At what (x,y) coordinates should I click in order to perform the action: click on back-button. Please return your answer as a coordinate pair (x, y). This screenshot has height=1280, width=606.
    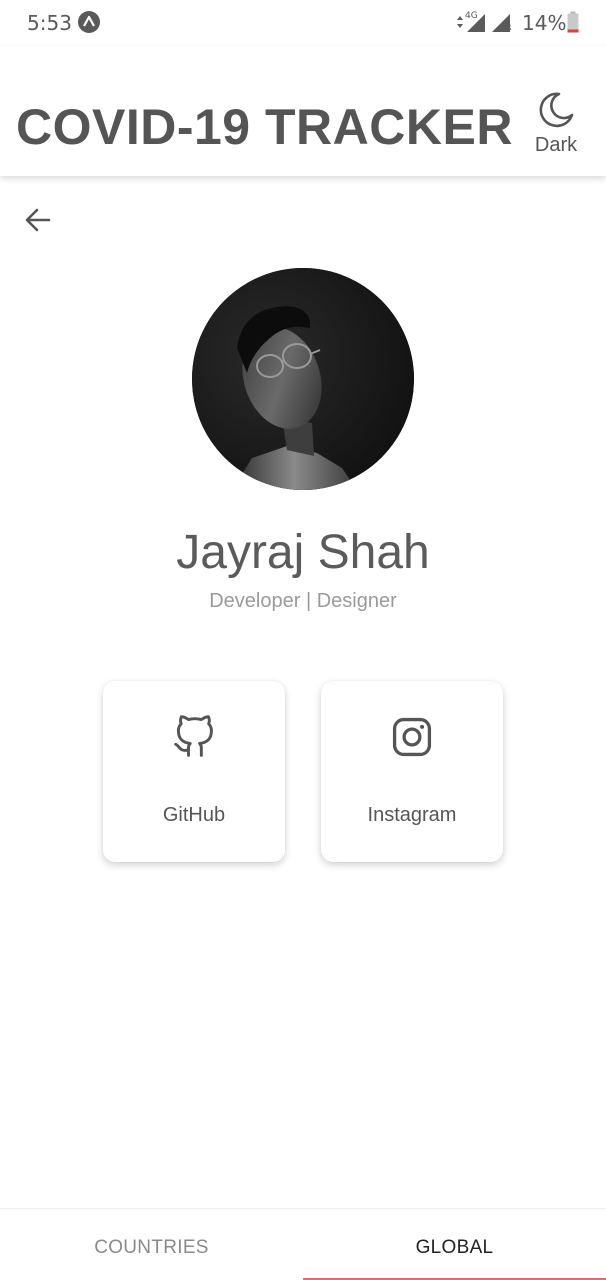
    Looking at the image, I should click on (38, 220).